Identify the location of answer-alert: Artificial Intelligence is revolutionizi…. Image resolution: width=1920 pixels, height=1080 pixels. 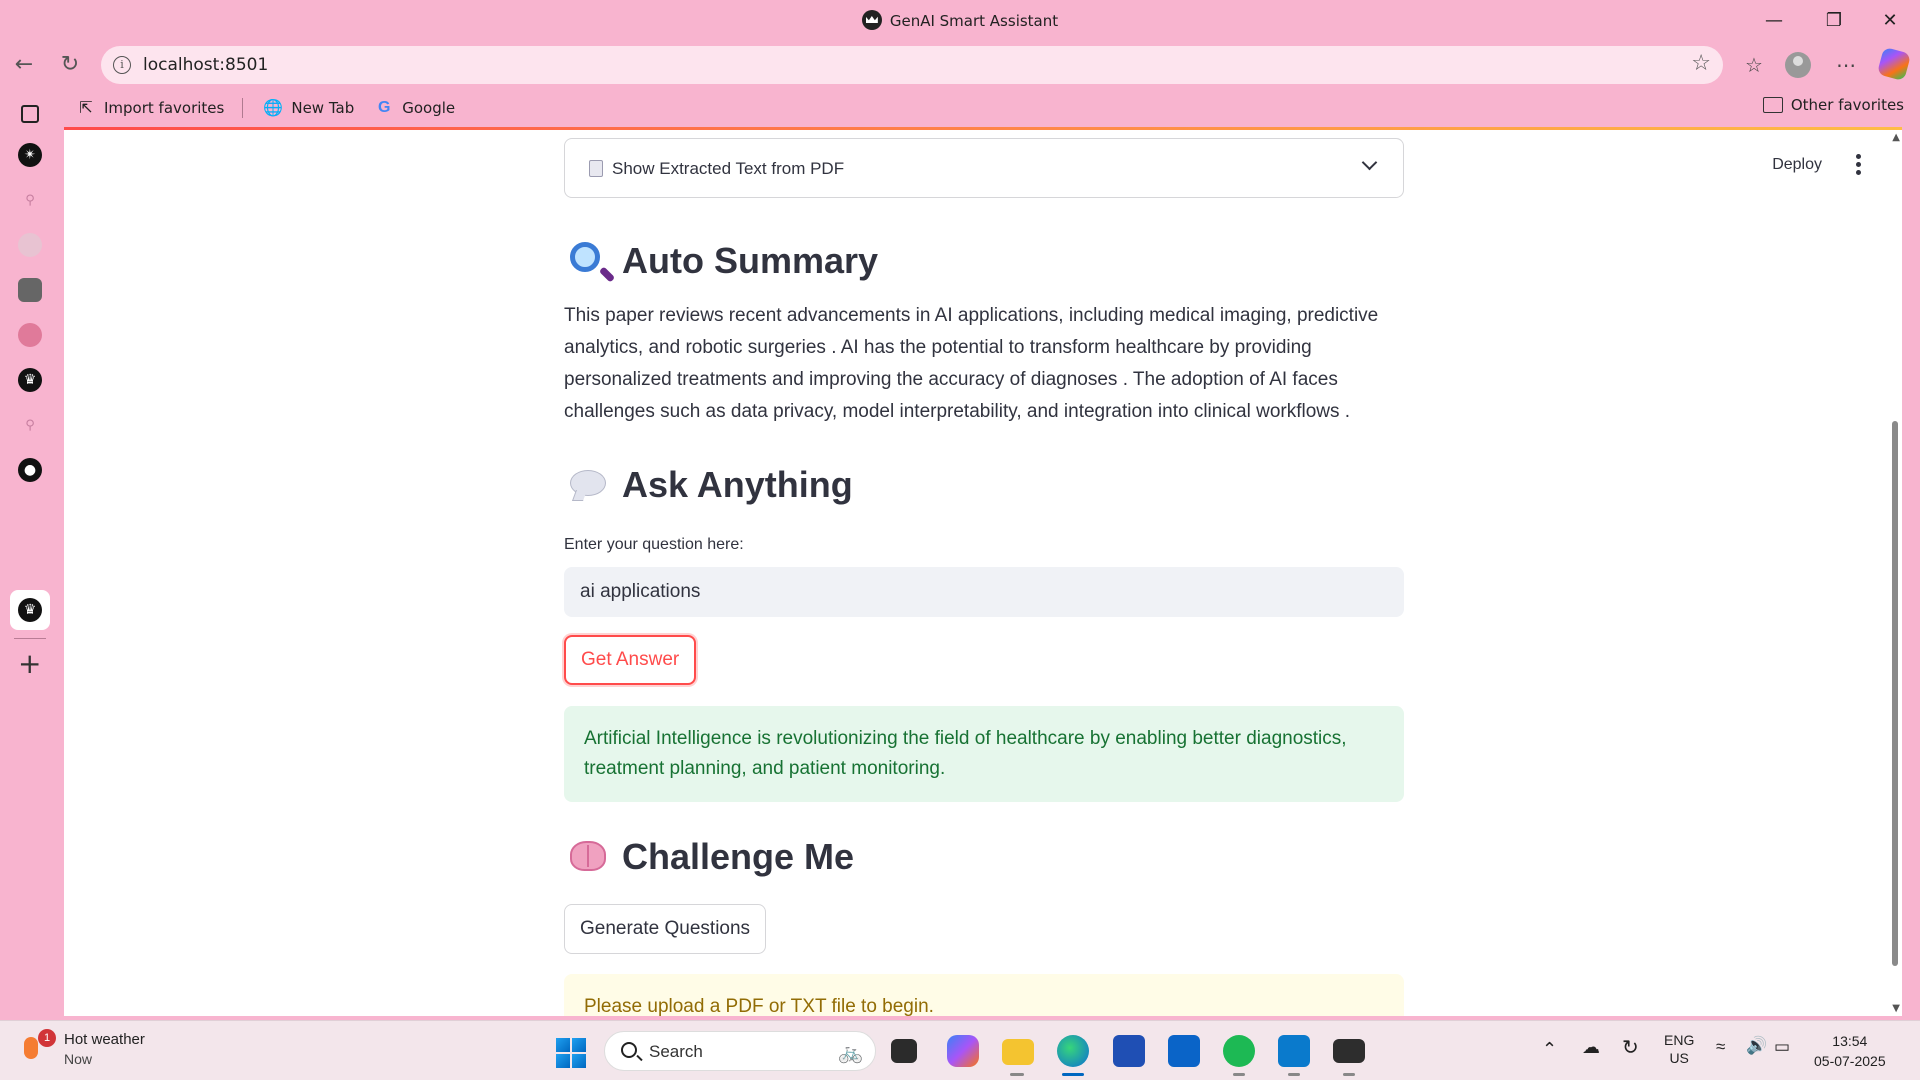
(984, 754).